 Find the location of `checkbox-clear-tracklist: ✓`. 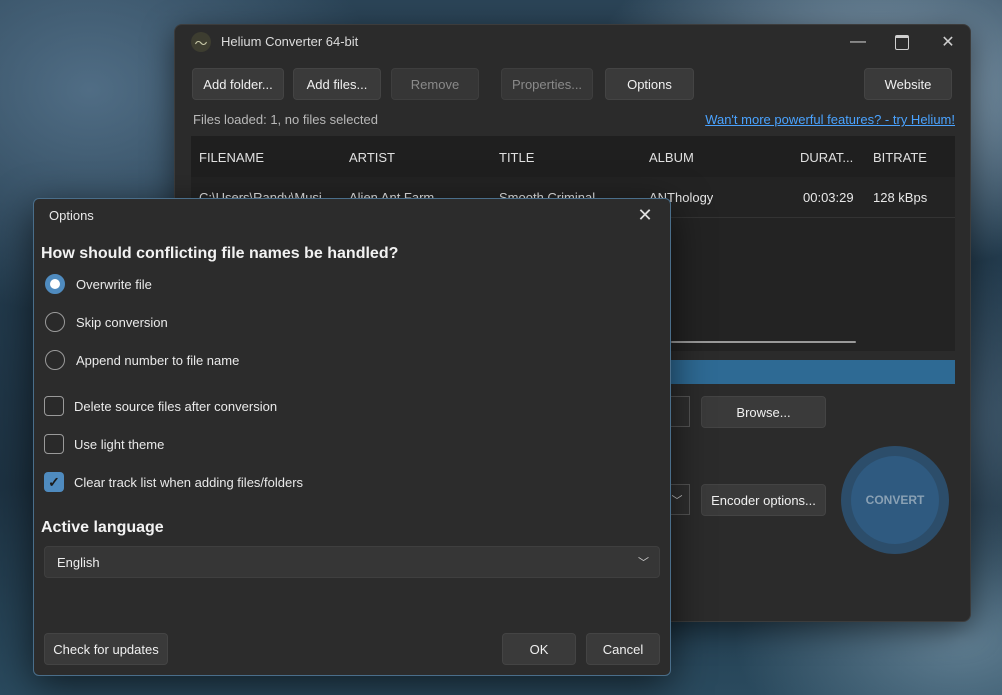

checkbox-clear-tracklist: ✓ is located at coordinates (54, 482).